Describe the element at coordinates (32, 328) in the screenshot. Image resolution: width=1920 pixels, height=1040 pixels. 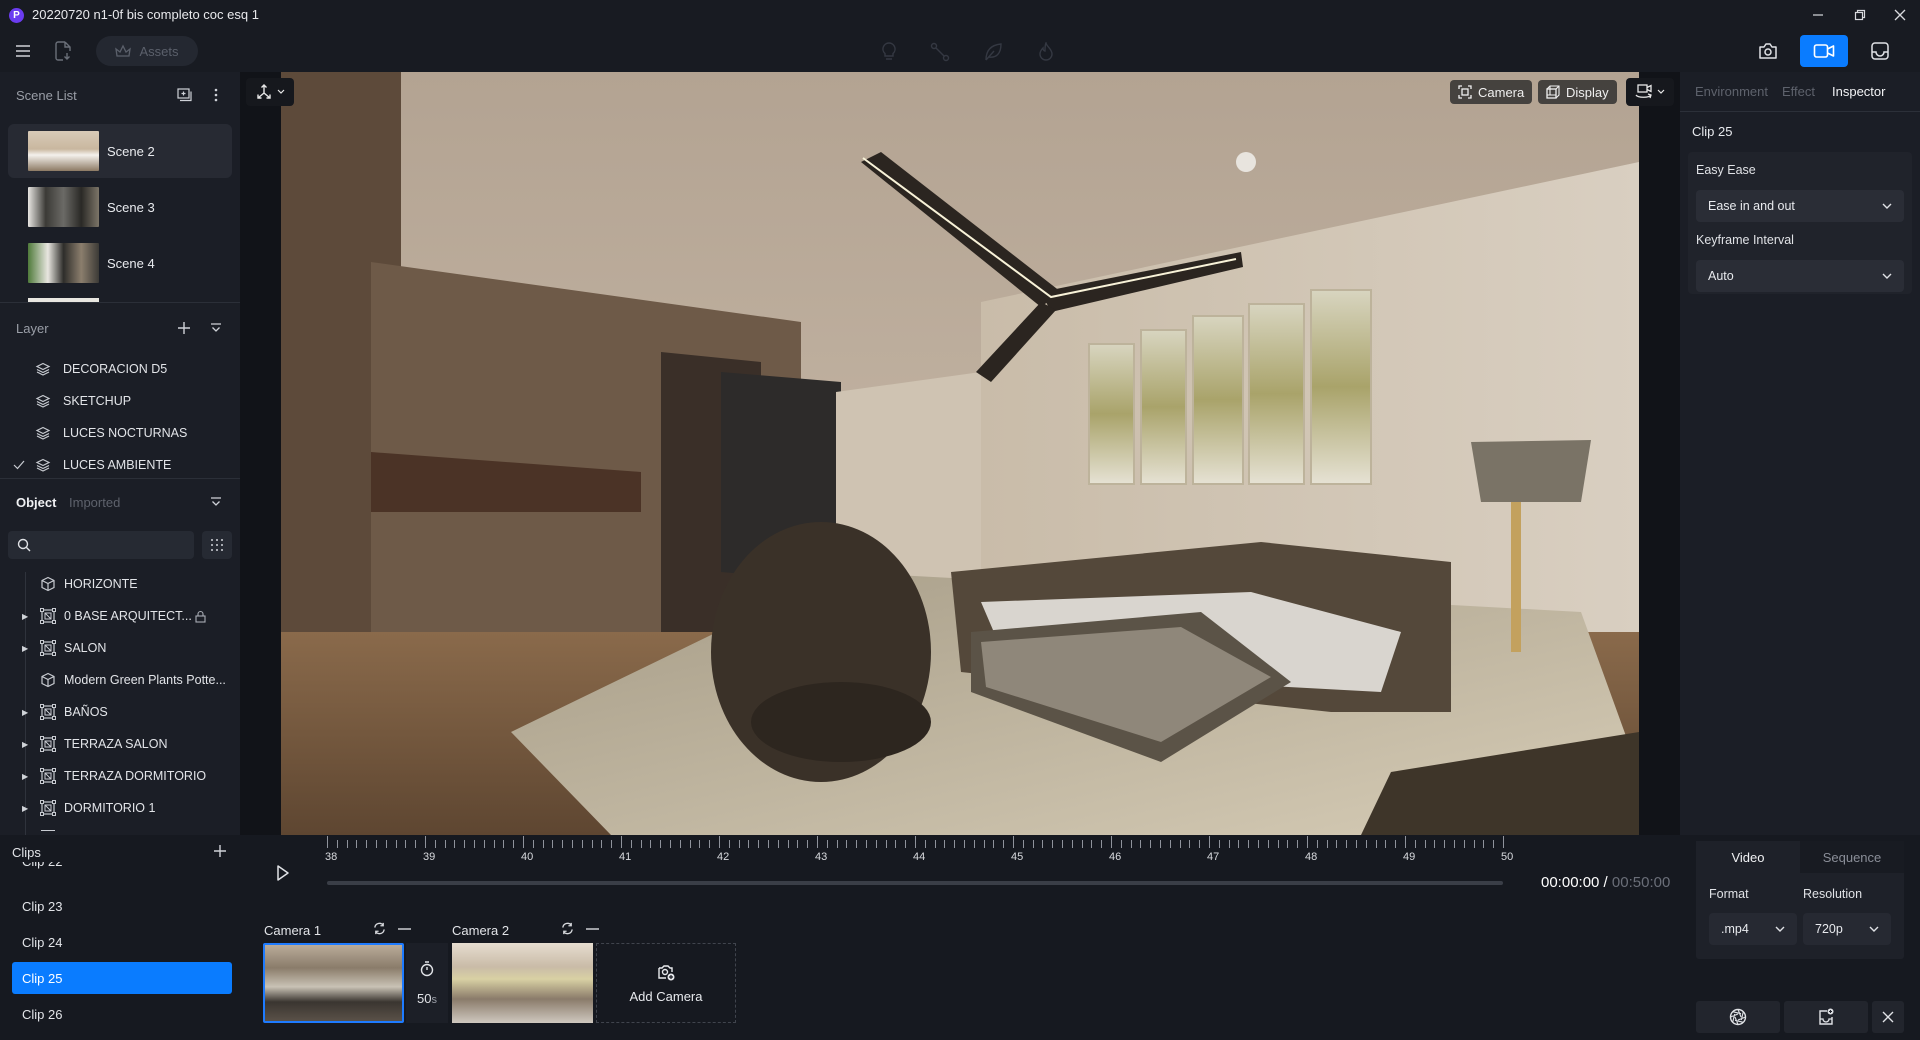
I see `layer-section-title: Layer` at that location.